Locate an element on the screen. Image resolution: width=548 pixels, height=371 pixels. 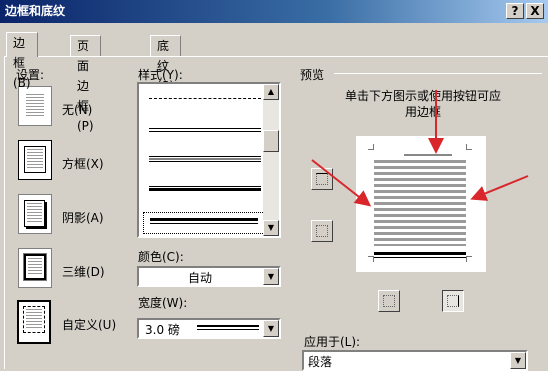
apply-to-value: 段落 is located at coordinates (320, 362).